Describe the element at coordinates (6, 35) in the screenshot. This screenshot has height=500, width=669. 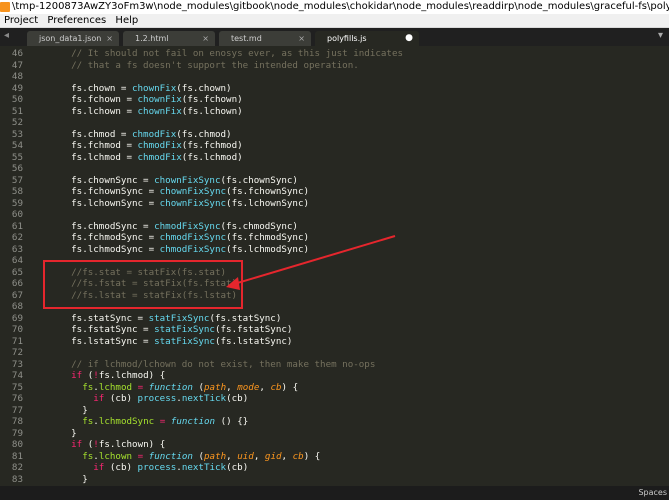
I see `tab-scroll-left-icon: ◂` at that location.